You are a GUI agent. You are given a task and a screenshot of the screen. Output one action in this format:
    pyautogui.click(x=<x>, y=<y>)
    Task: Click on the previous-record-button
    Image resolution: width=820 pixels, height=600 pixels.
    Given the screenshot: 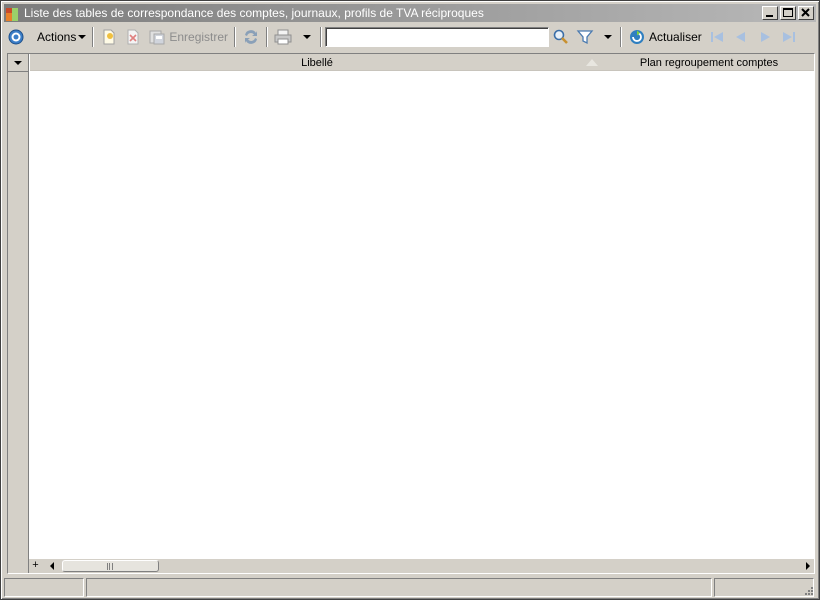 What is the action you would take?
    pyautogui.click(x=741, y=37)
    